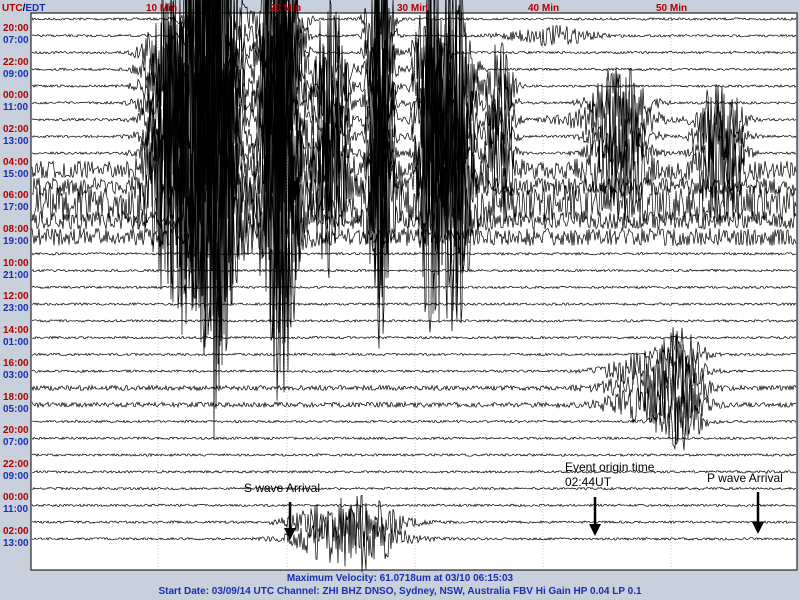 Image resolution: width=800 pixels, height=600 pixels. Describe the element at coordinates (161, 8) in the screenshot. I see `minute-label-10: 10 Min` at that location.